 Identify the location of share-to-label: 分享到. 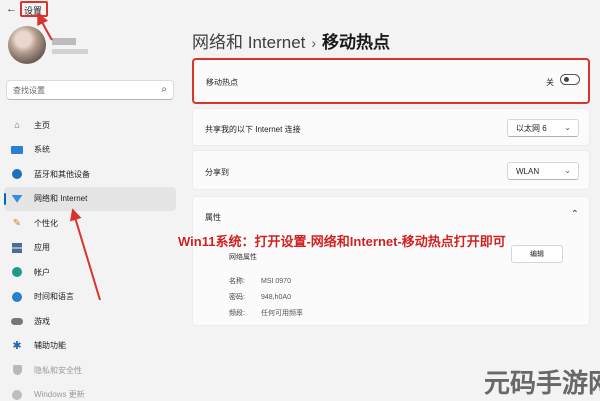
(217, 172).